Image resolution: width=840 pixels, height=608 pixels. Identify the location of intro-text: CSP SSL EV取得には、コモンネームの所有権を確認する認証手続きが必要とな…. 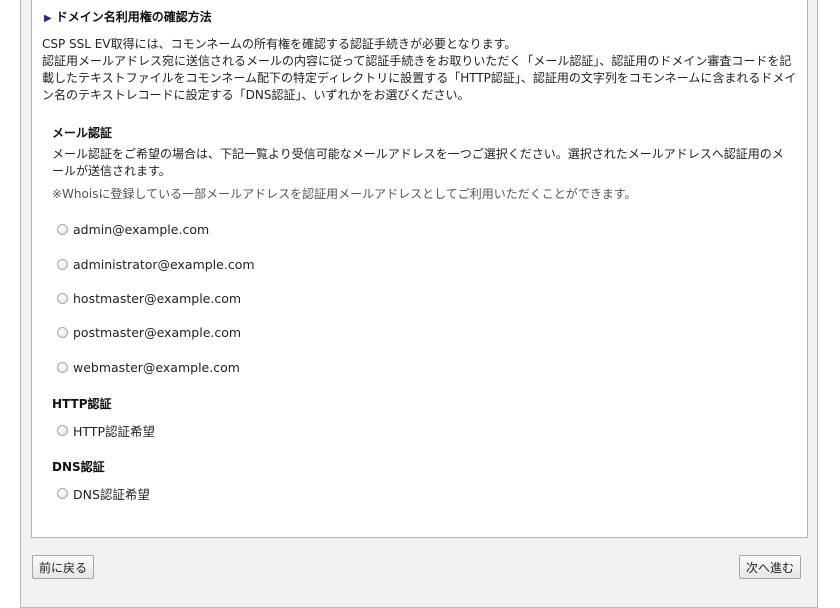
(422, 70).